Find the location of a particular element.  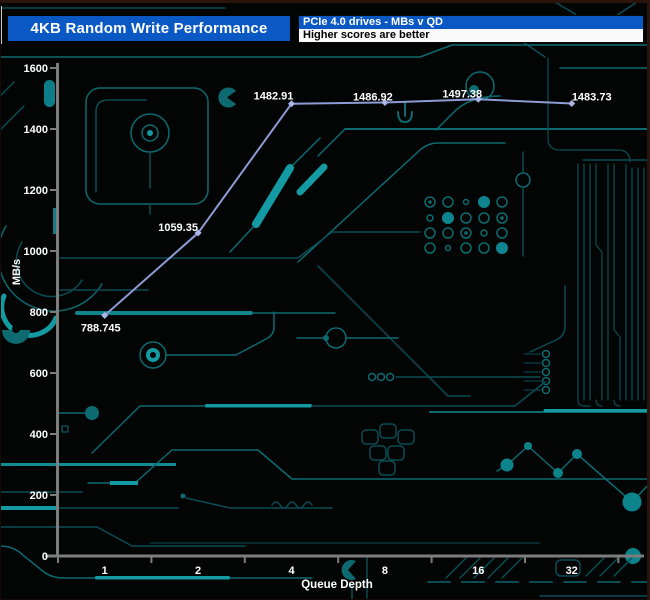

data-point-label: 1483.73 is located at coordinates (592, 97).